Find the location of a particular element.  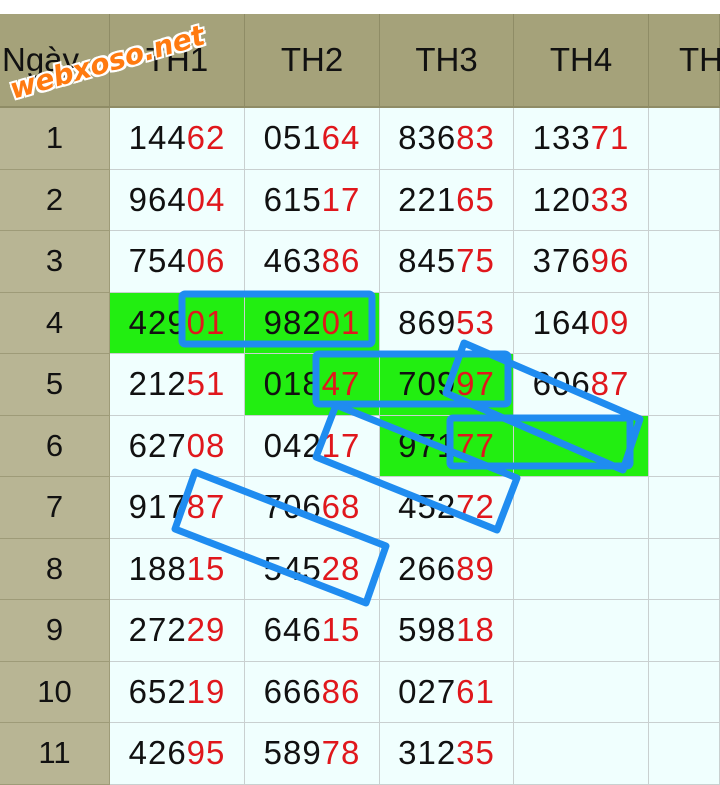

result-head-digits: 666 is located at coordinates (292, 691).